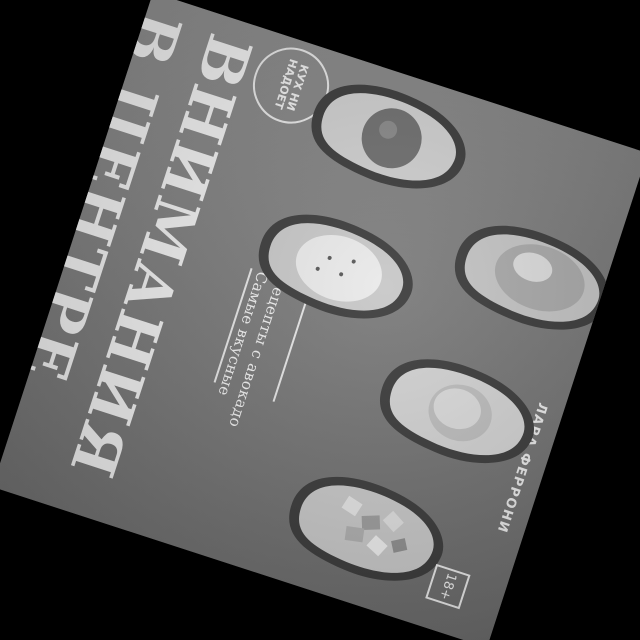 This screenshot has width=640, height=640. What do you see at coordinates (531, 278) in the screenshot?
I see `avocado-half-with-salad` at bounding box center [531, 278].